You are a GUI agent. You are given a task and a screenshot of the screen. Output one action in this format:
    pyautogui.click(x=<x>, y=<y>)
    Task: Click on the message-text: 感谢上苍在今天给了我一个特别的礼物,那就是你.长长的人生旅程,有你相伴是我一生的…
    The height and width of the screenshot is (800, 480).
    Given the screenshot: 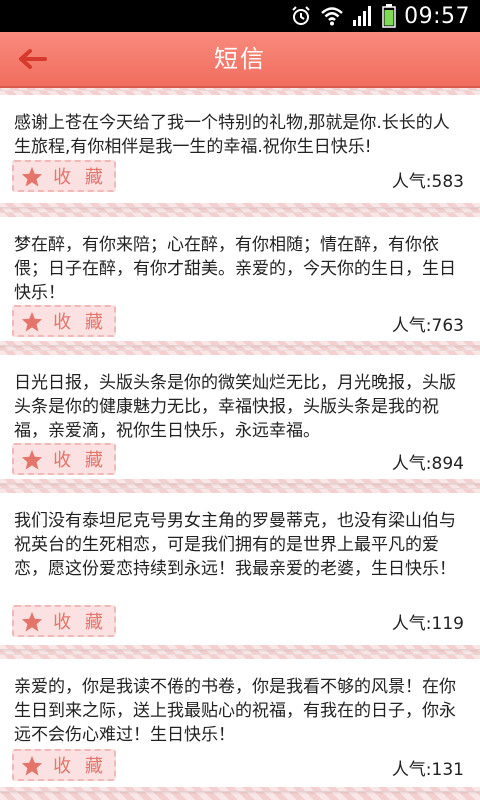 What is the action you would take?
    pyautogui.click(x=232, y=135)
    